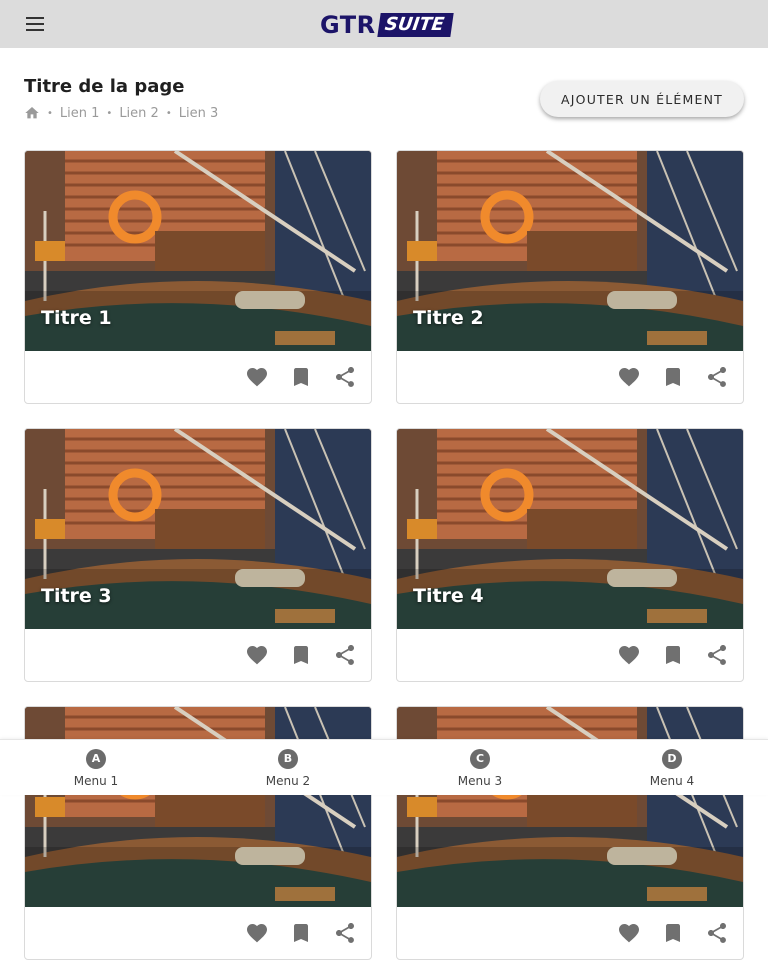  Describe the element at coordinates (198, 555) in the screenshot. I see `card: Titre 3` at that location.